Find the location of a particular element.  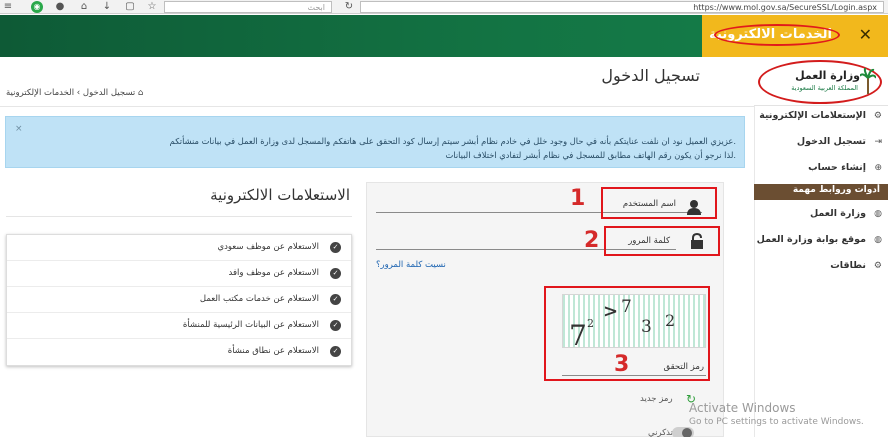

breadcrumb: تسجيل الدخول › الخدمات الإلكترونية ⌂ is located at coordinates (74, 93).